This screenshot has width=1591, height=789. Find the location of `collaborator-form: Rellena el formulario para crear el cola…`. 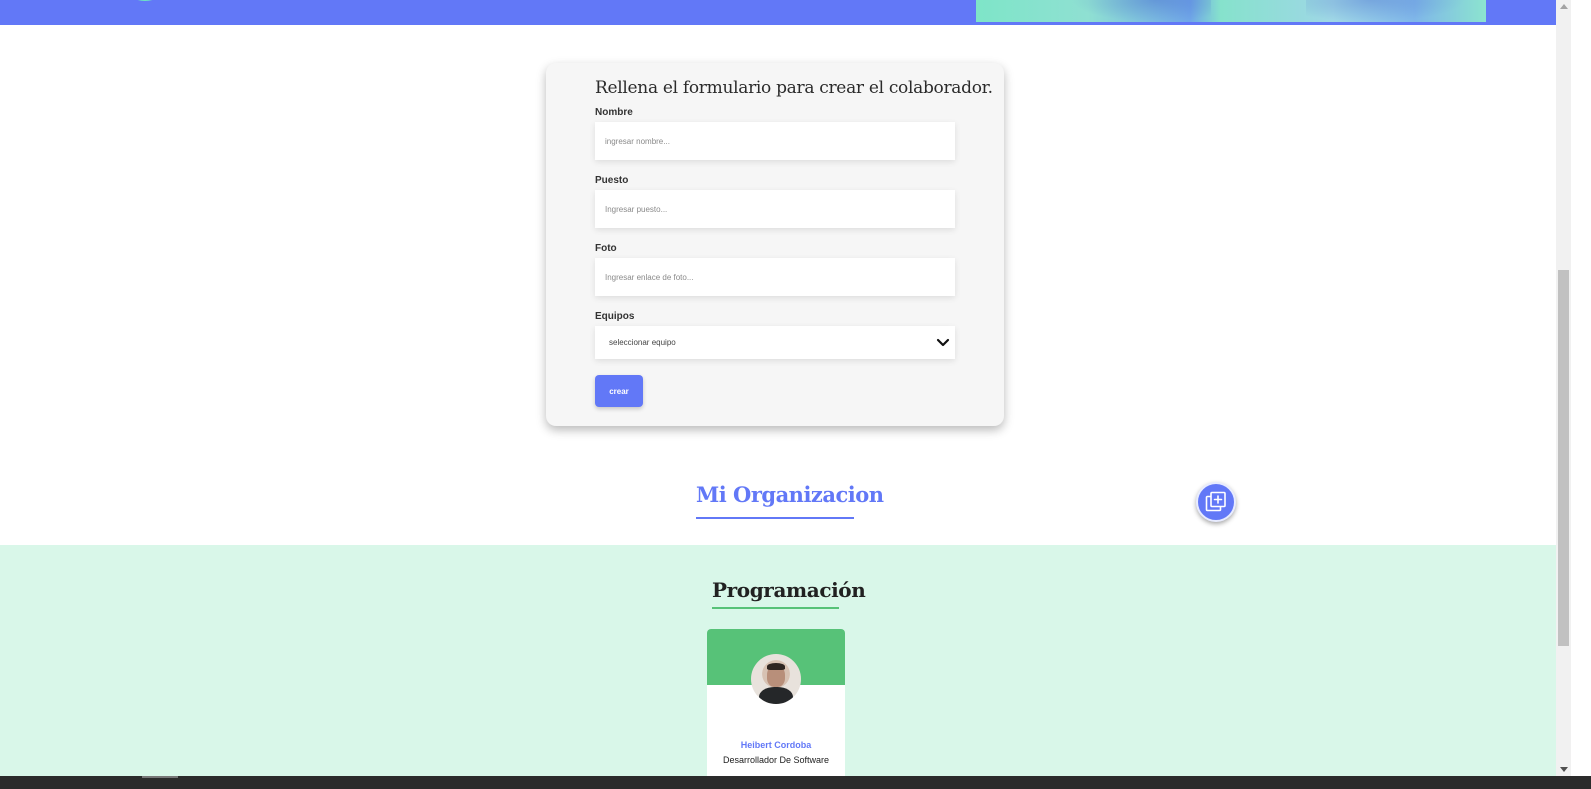

collaborator-form: Rellena el formulario para crear el cola… is located at coordinates (775, 244).